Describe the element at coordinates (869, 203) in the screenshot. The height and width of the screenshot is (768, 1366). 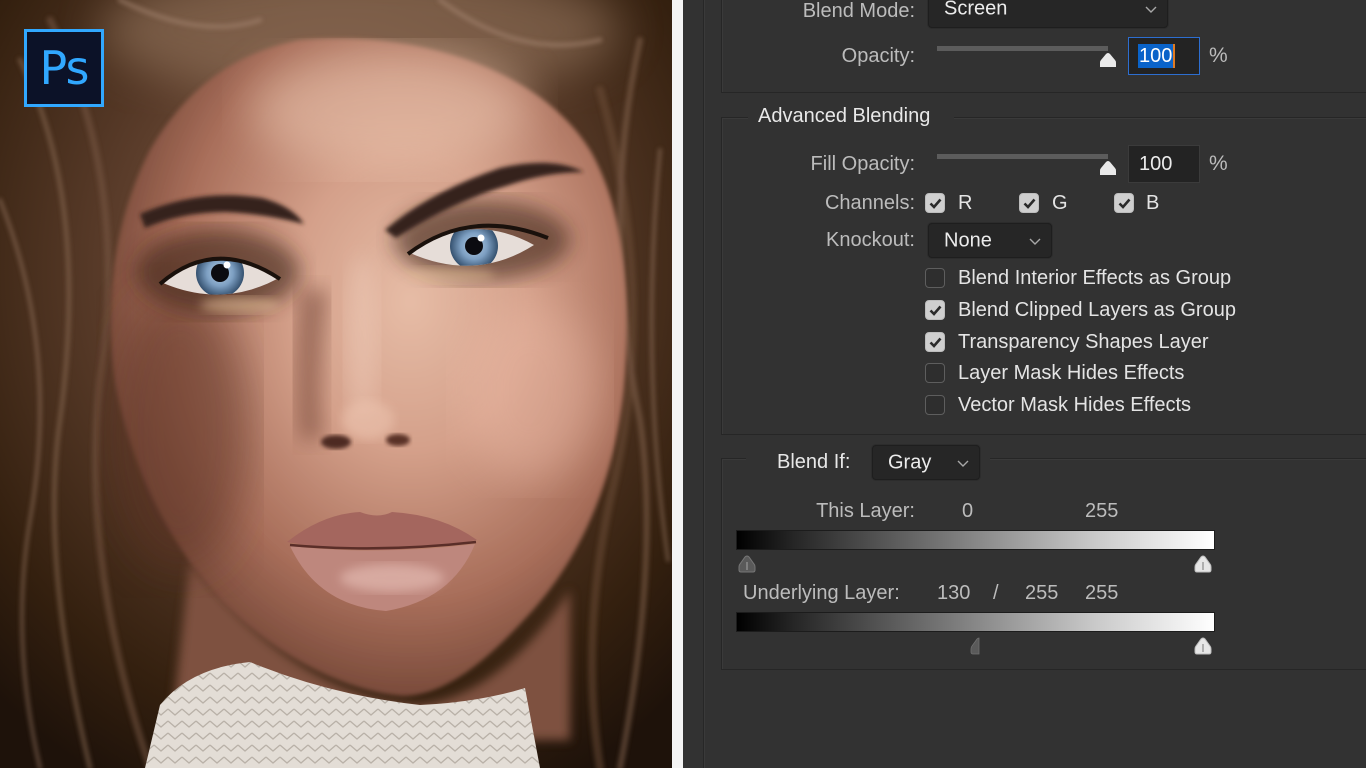
I see `channels-label: Channels:` at that location.